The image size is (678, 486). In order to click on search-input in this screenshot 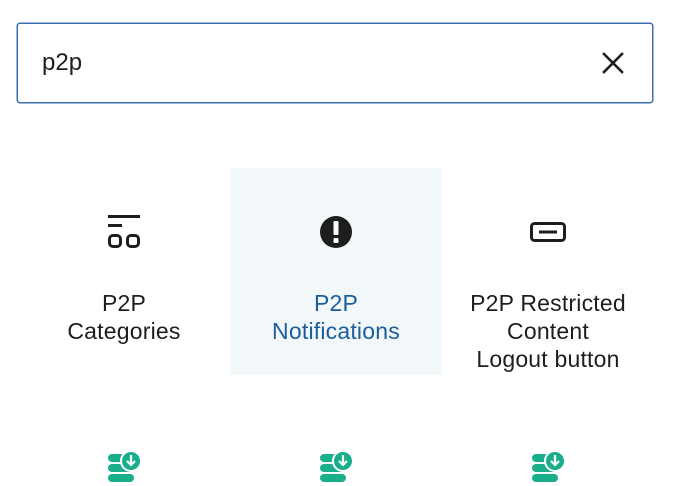, I will do `click(298, 63)`.